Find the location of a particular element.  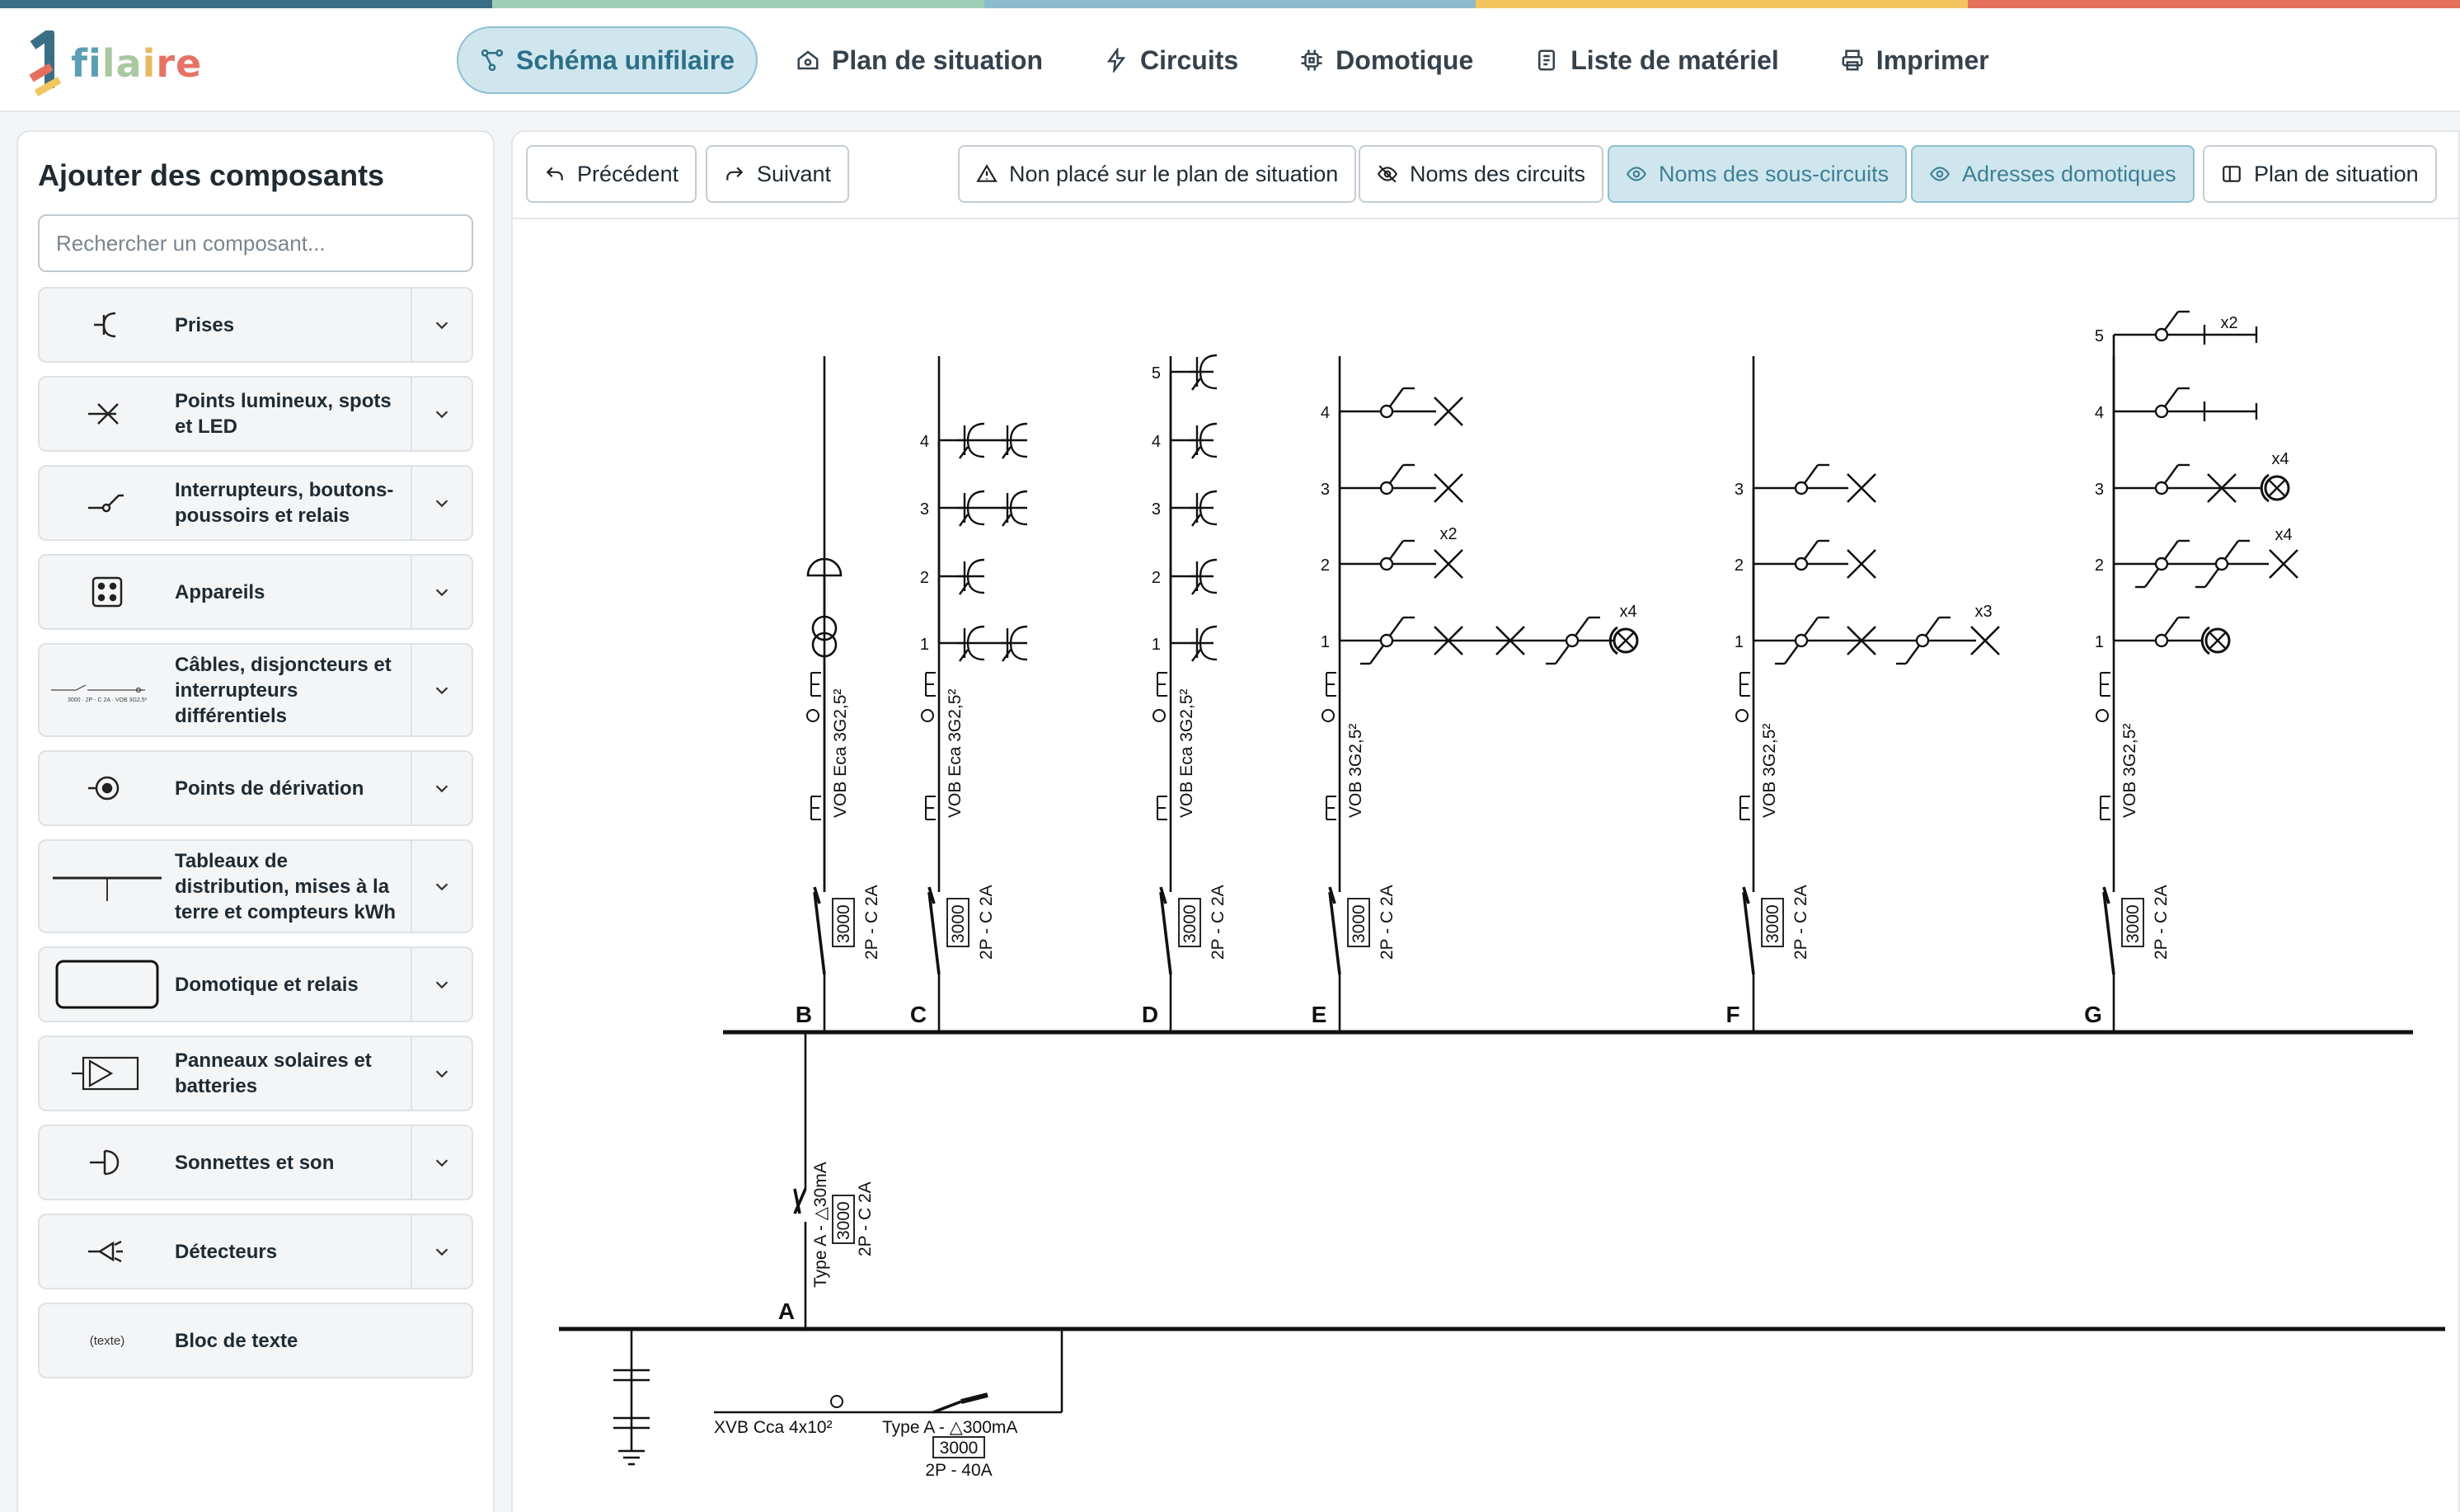

tab-label: Domotique is located at coordinates (1405, 60).